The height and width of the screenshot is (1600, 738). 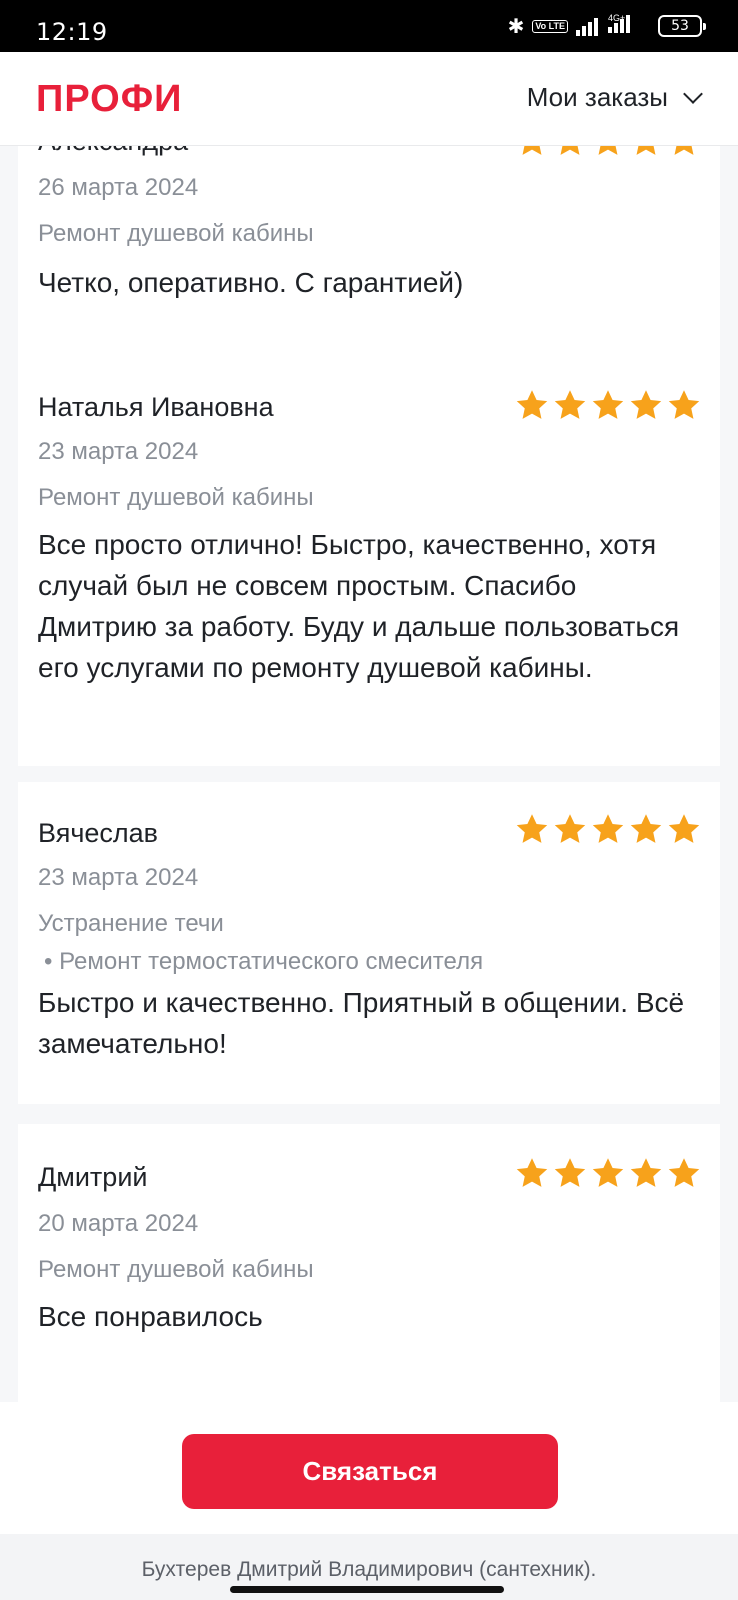 What do you see at coordinates (682, 26) in the screenshot?
I see `battery-icon: 53` at bounding box center [682, 26].